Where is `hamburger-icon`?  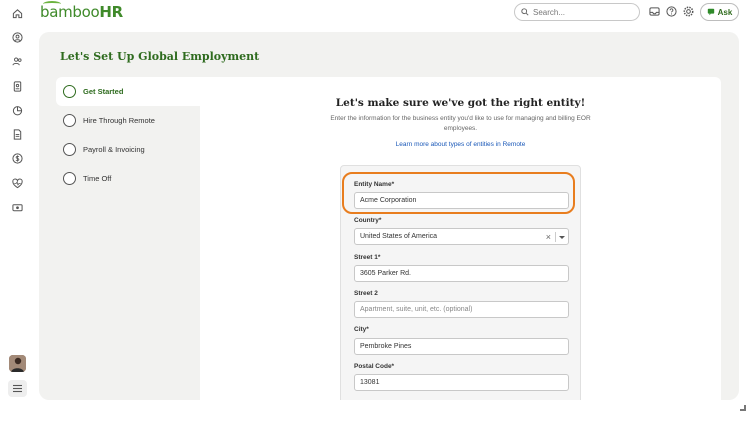 hamburger-icon is located at coordinates (17, 388).